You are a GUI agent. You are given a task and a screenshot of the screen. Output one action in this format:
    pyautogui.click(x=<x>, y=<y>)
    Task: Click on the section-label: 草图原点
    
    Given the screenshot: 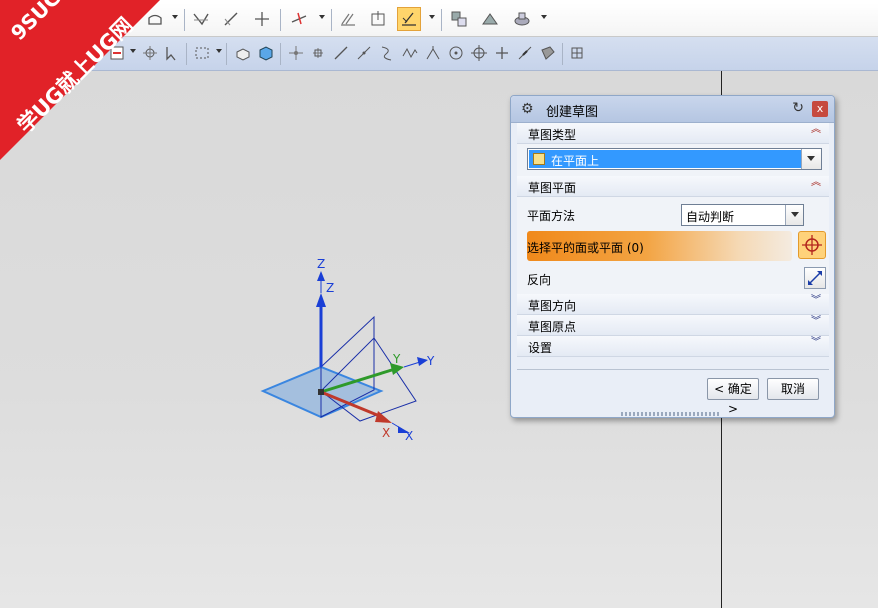 What is the action you would take?
    pyautogui.click(x=552, y=327)
    